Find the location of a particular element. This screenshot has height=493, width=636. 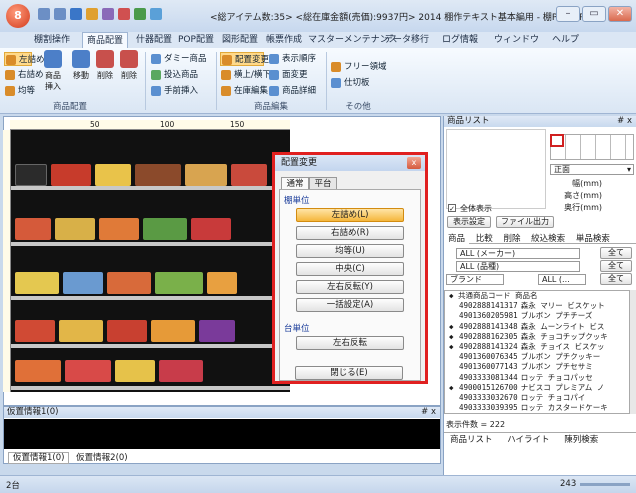

tab-deleted: 削除 is located at coordinates (511, 239).